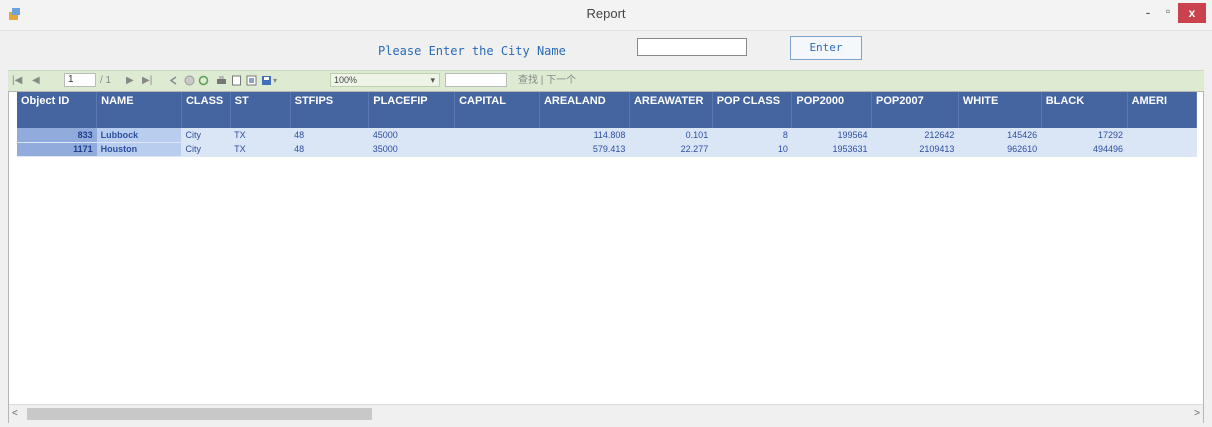  I want to click on table-cell: 1171, so click(57, 149).